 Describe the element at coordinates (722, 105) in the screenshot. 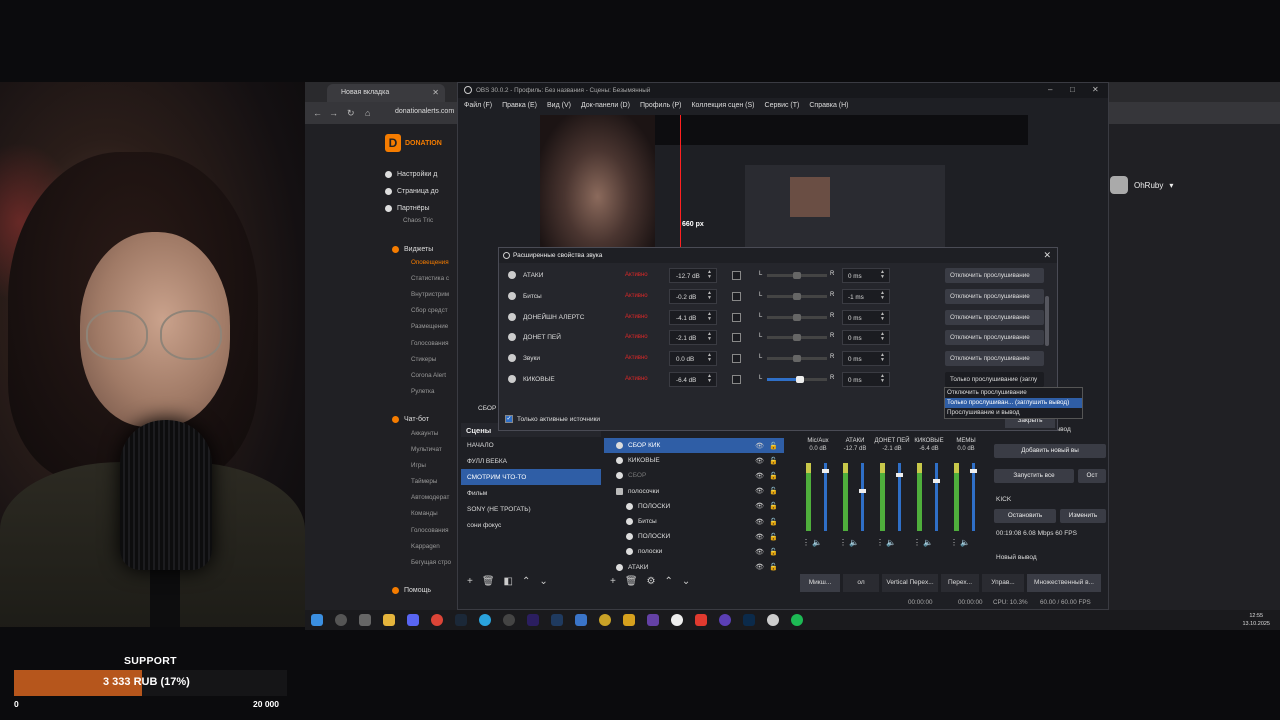

I see `menu-item: Коллекция сцен (S)` at that location.